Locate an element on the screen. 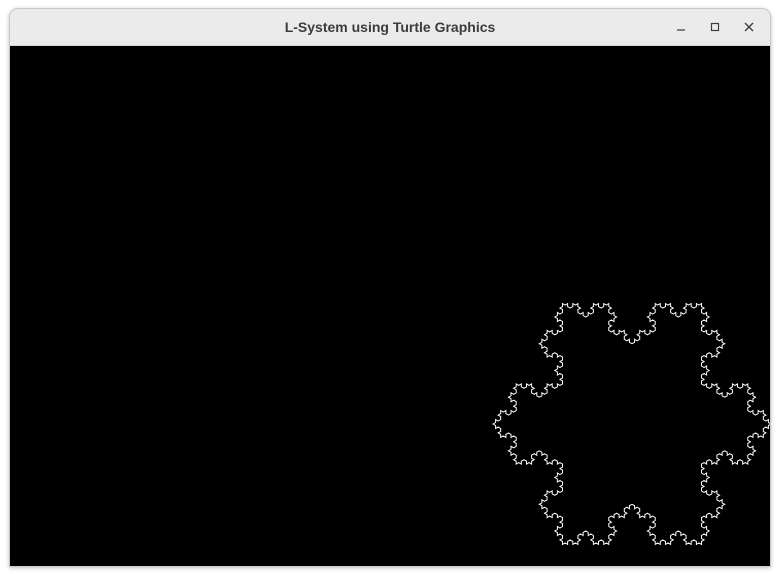 This screenshot has width=778, height=574. window-title: L-System using Turtle Graphics is located at coordinates (390, 27).